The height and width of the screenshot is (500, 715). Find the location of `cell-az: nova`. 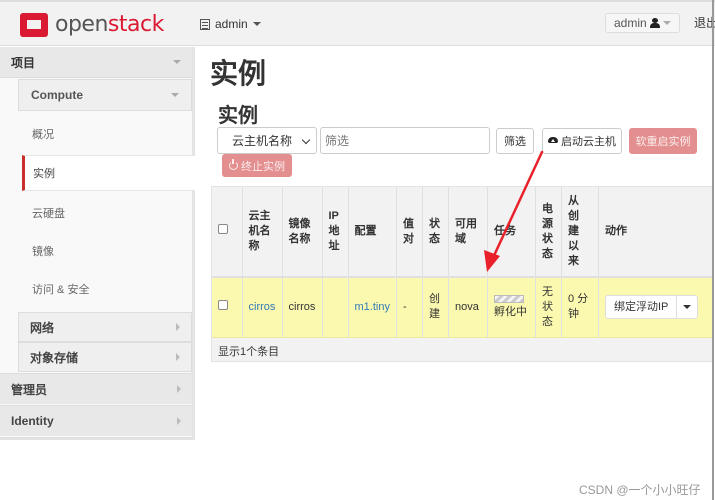

cell-az: nova is located at coordinates (468, 307).